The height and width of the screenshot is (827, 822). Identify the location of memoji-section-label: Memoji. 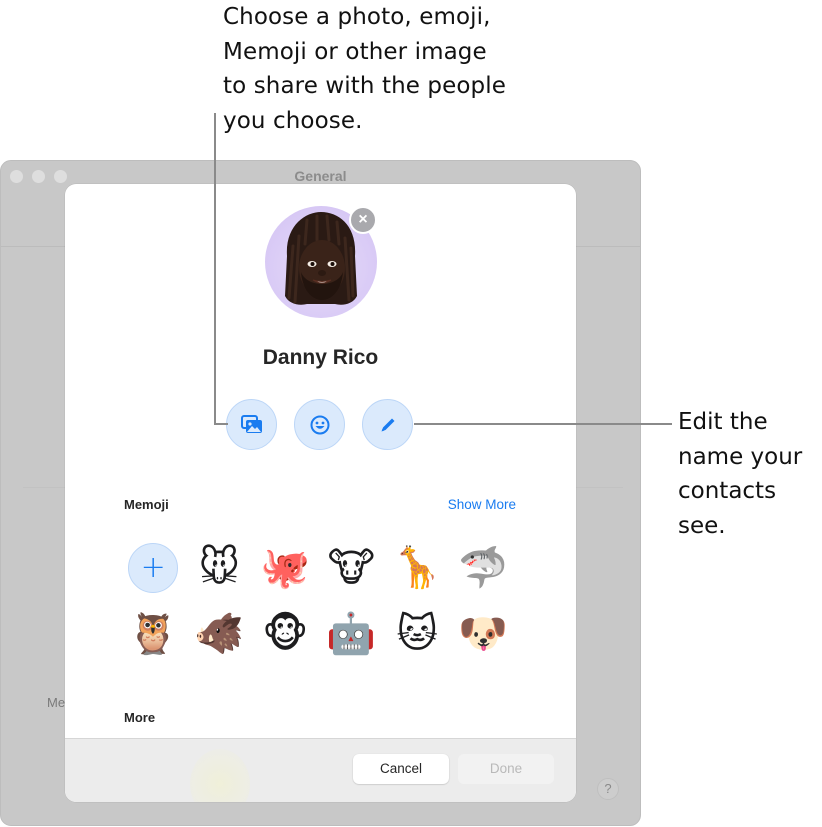
(146, 504).